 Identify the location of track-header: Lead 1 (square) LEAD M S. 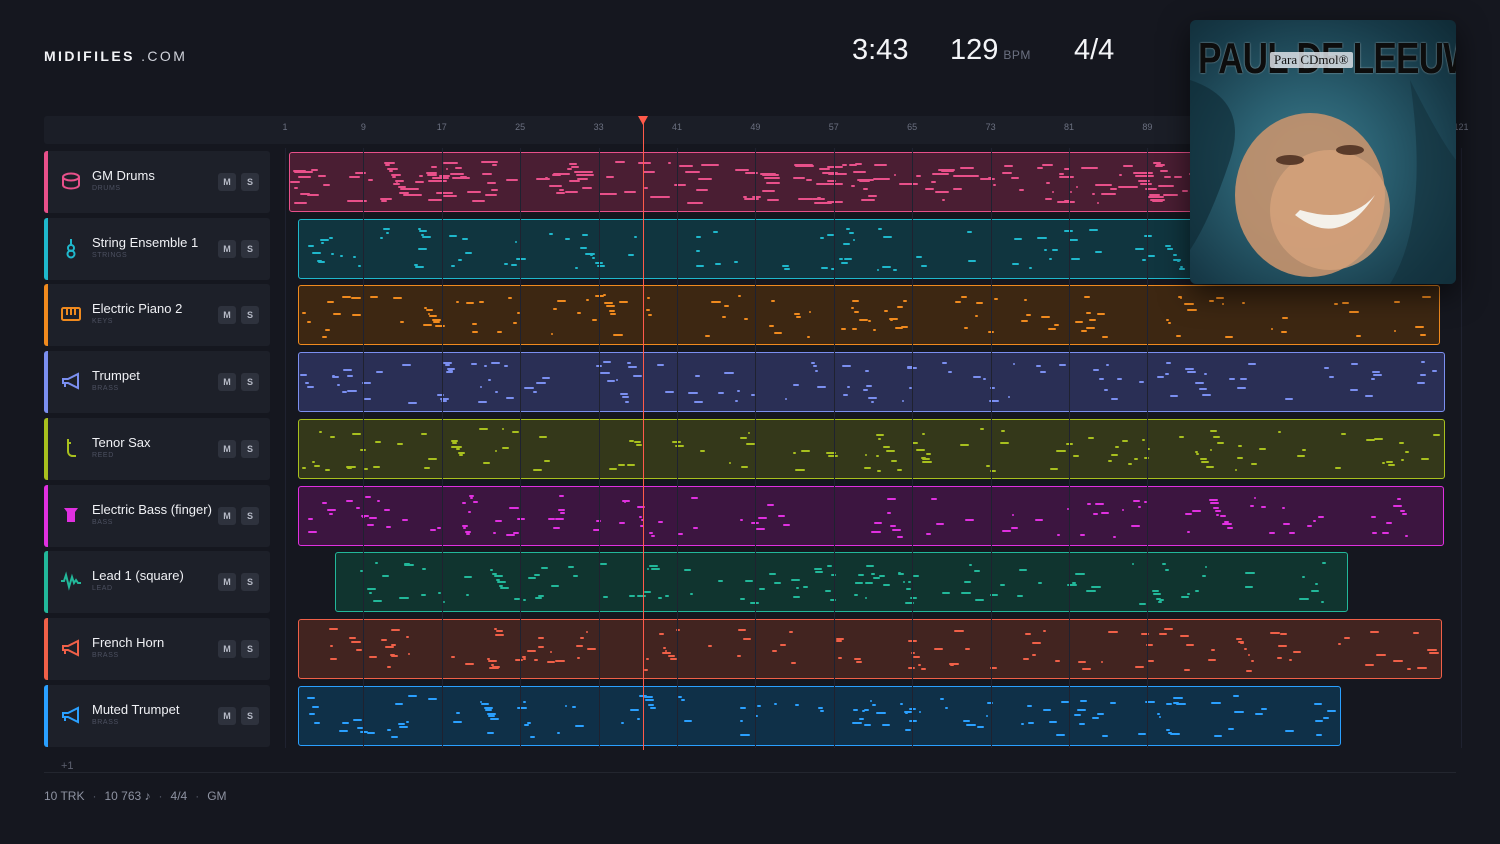
(157, 582).